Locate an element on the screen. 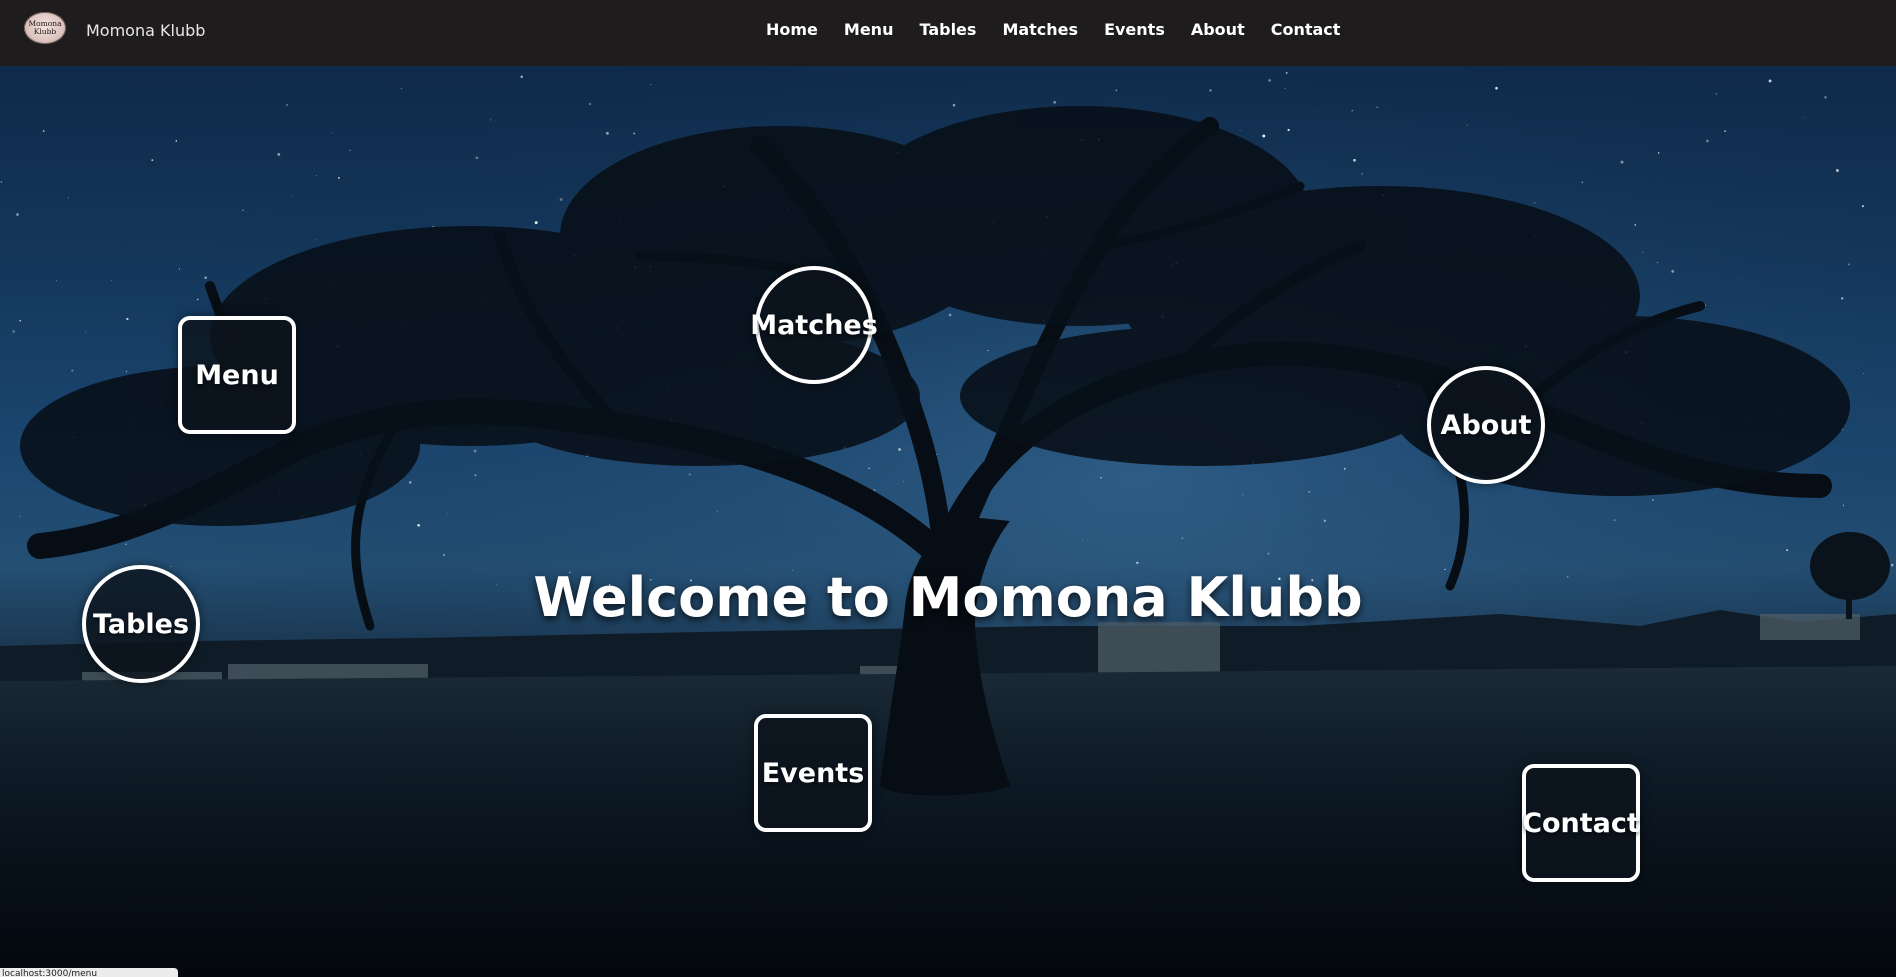 Image resolution: width=1896 pixels, height=977 pixels. node-tables: Tables is located at coordinates (141, 624).